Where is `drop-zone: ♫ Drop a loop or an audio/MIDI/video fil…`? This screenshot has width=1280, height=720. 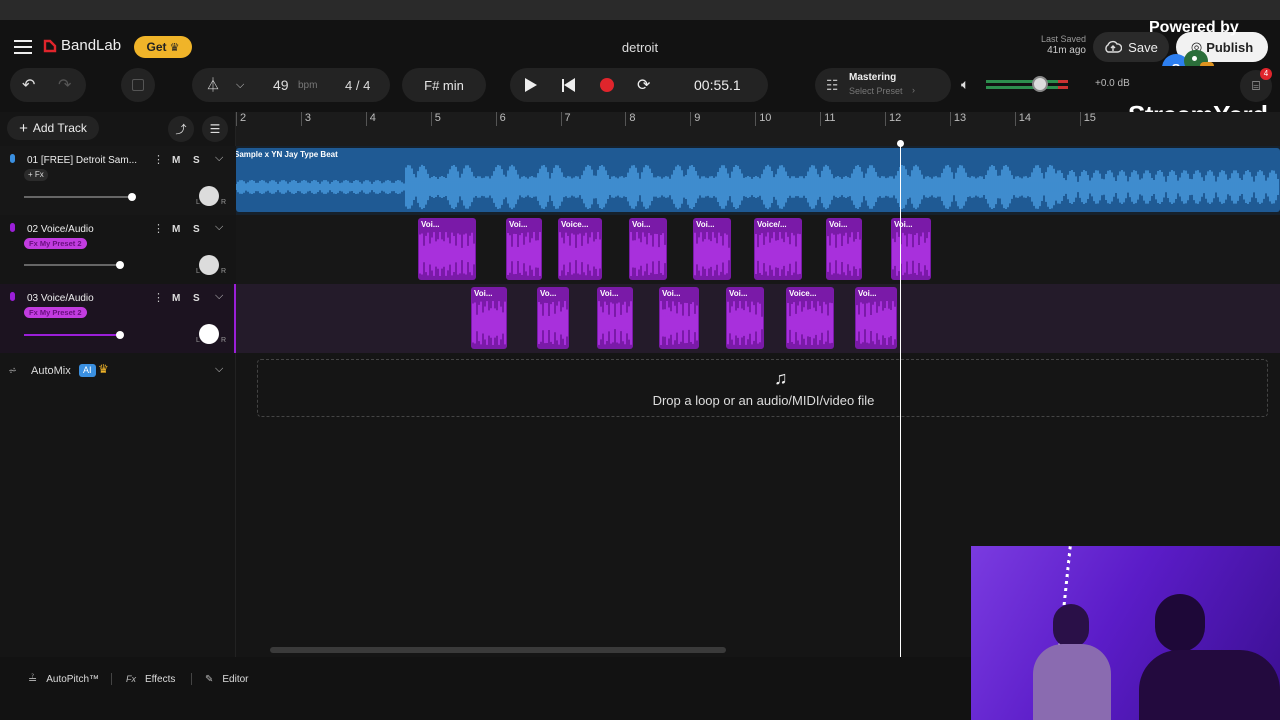 drop-zone: ♫ Drop a loop or an audio/MIDI/video fil… is located at coordinates (762, 388).